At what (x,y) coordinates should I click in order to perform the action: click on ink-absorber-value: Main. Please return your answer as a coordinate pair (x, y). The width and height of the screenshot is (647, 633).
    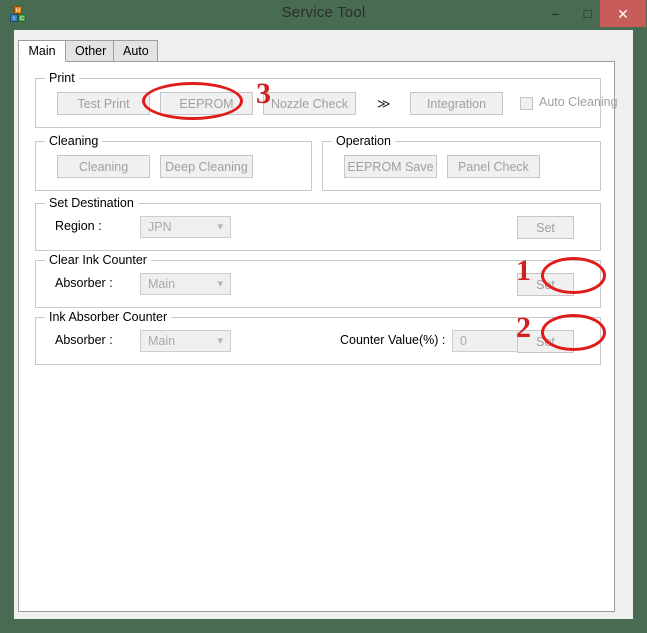
    Looking at the image, I should click on (162, 341).